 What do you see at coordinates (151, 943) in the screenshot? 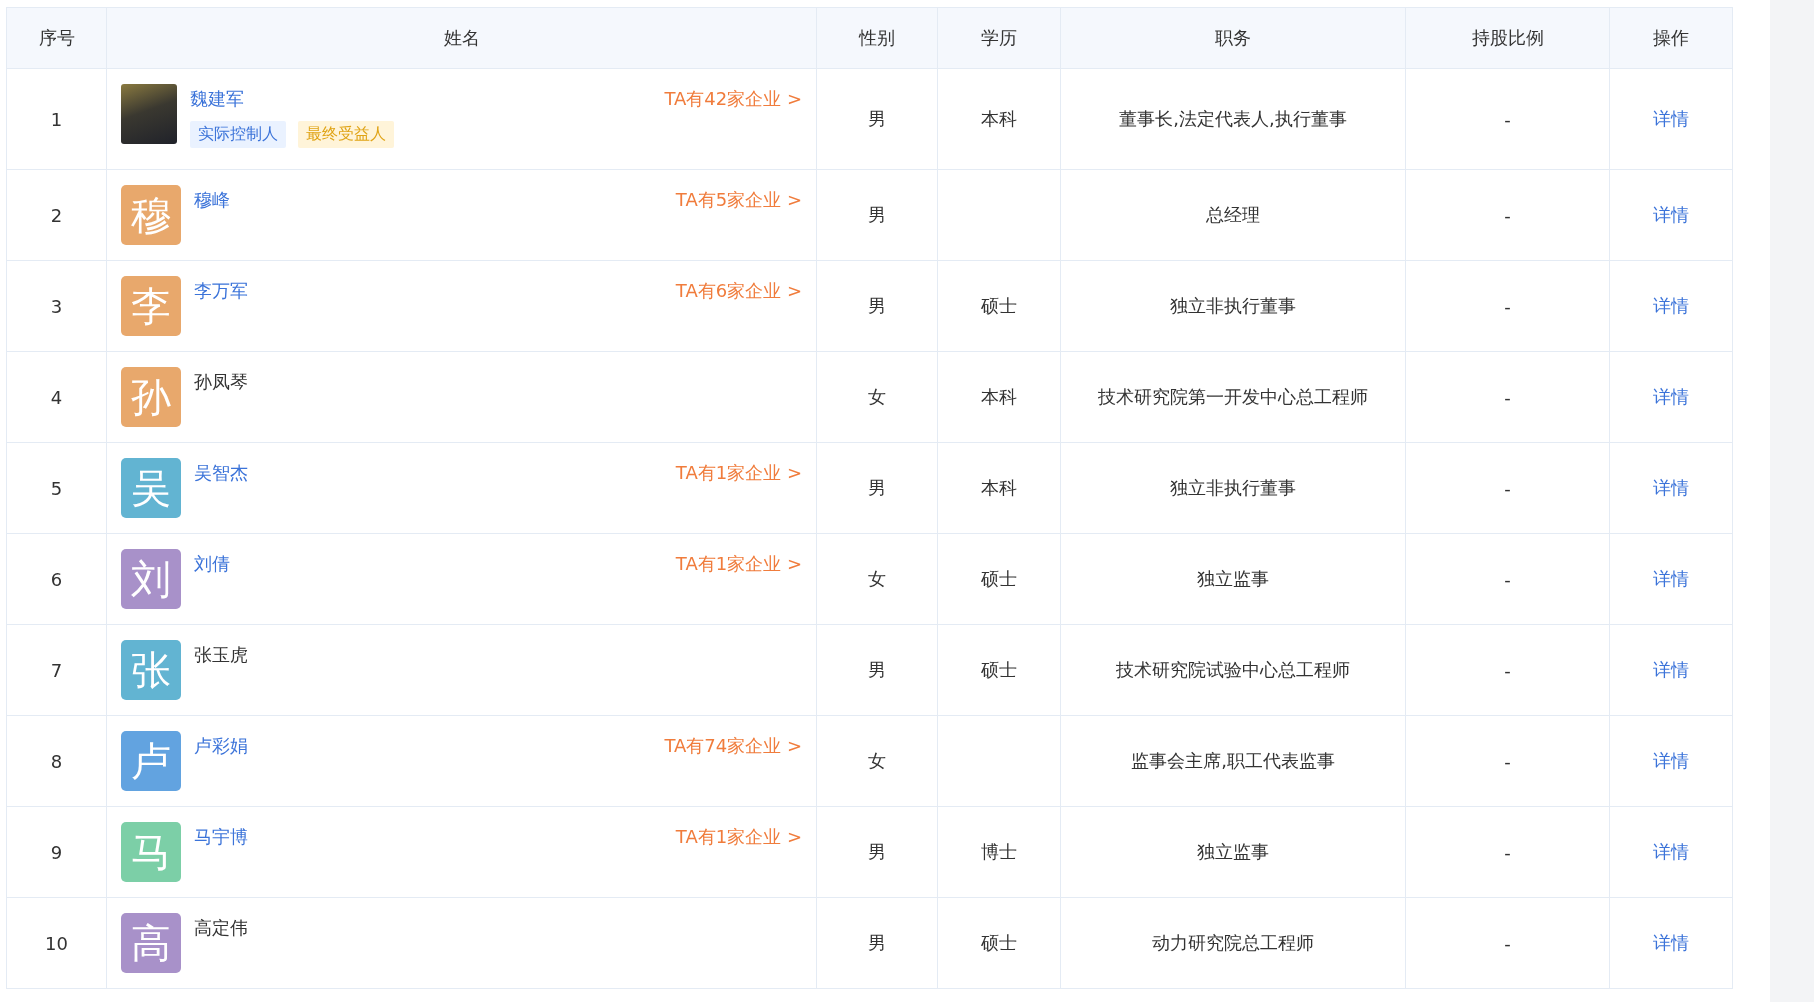
I see `avatar: 高` at bounding box center [151, 943].